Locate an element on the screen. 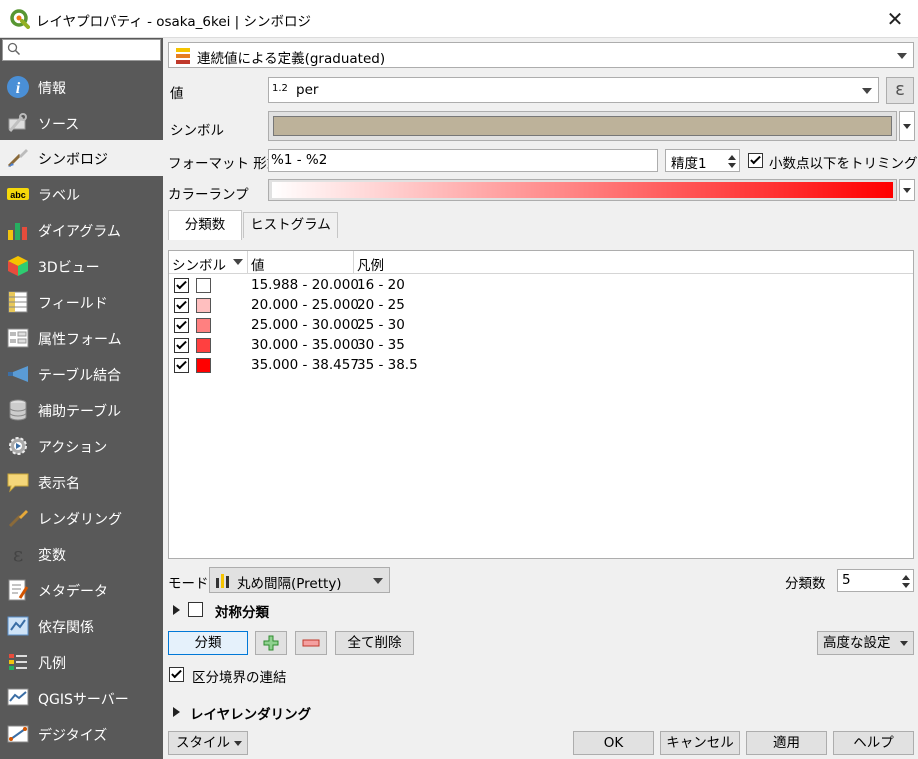 Image resolution: width=918 pixels, height=759 pixels. add-class-button is located at coordinates (271, 643).